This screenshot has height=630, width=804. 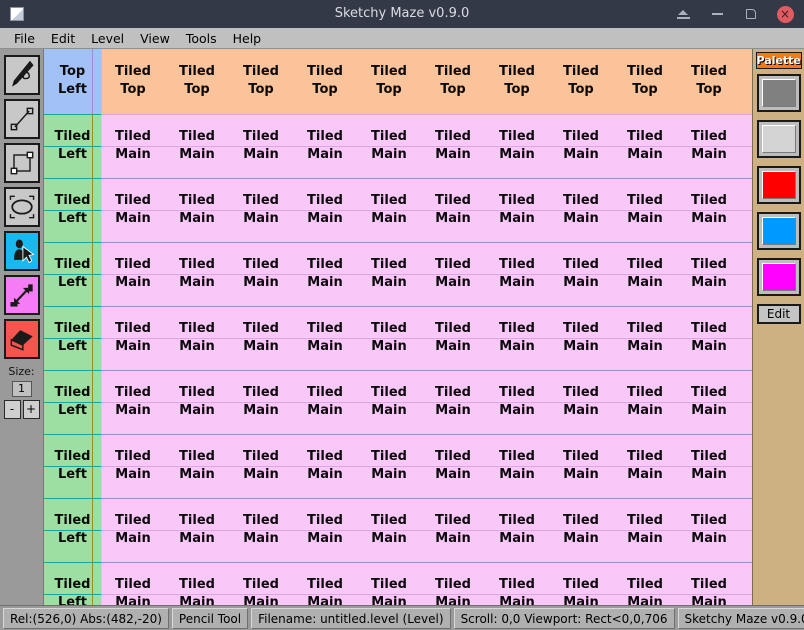 I want to click on tile-main-5-3-label: Tiled Main, so click(x=325, y=459).